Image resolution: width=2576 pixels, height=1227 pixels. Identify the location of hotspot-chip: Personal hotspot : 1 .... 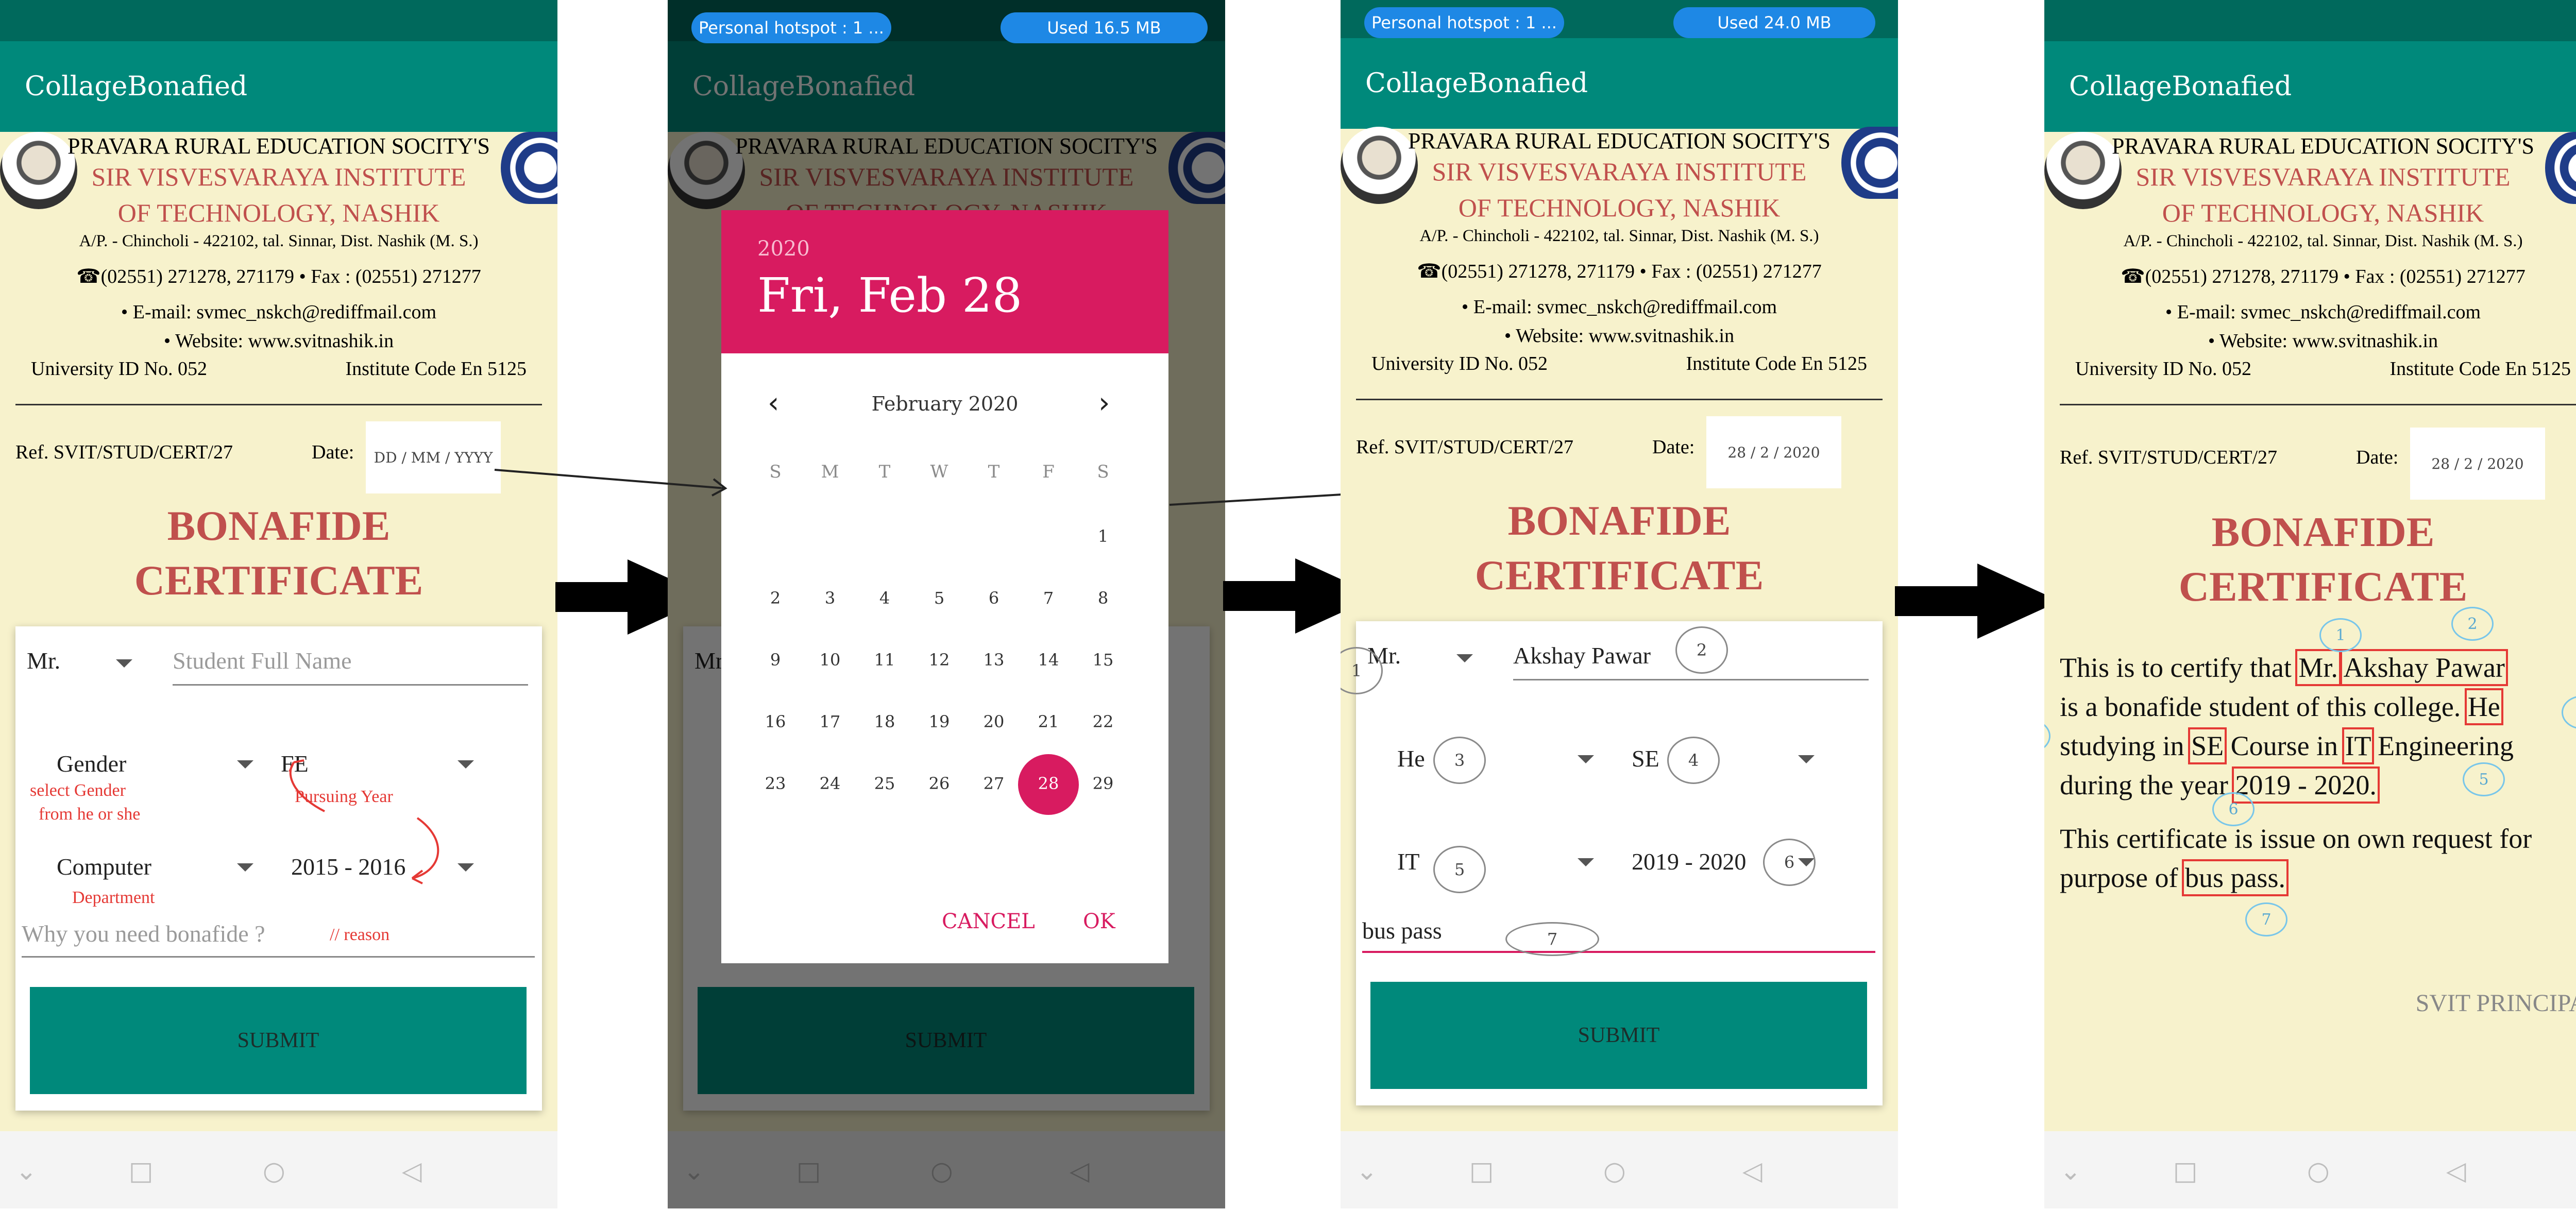
(1464, 22).